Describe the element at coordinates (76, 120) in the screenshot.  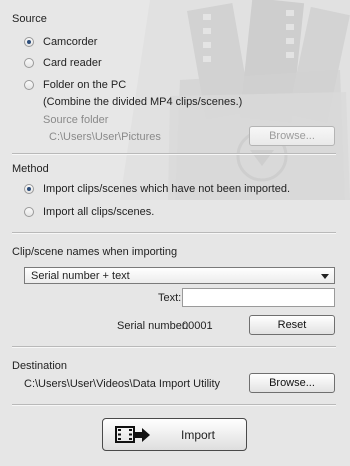
I see `source-folder-label: Source folder` at that location.